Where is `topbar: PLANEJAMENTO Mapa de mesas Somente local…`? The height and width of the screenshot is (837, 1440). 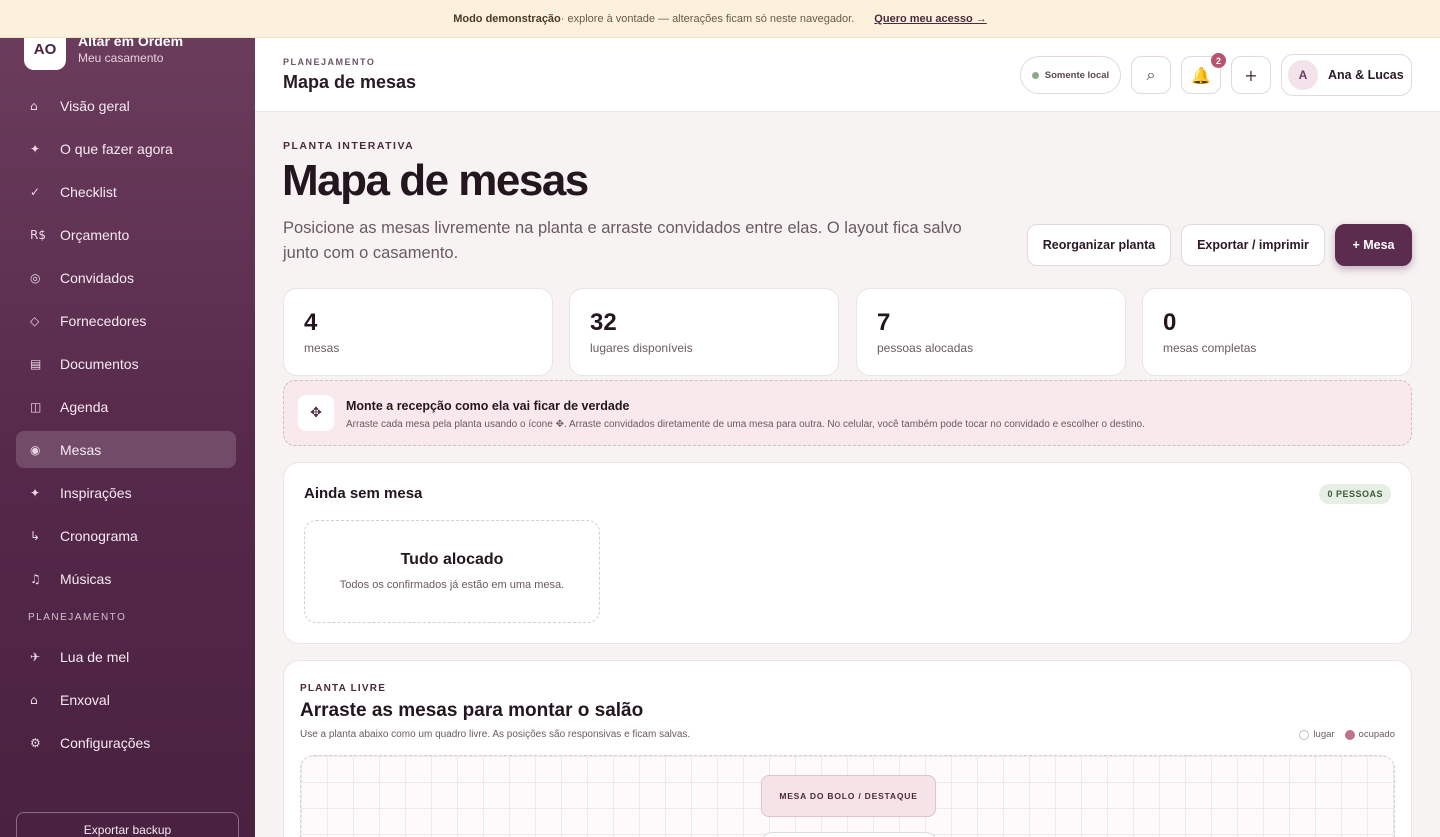
topbar: PLANEJAMENTO Mapa de mesas Somente local… is located at coordinates (847, 75).